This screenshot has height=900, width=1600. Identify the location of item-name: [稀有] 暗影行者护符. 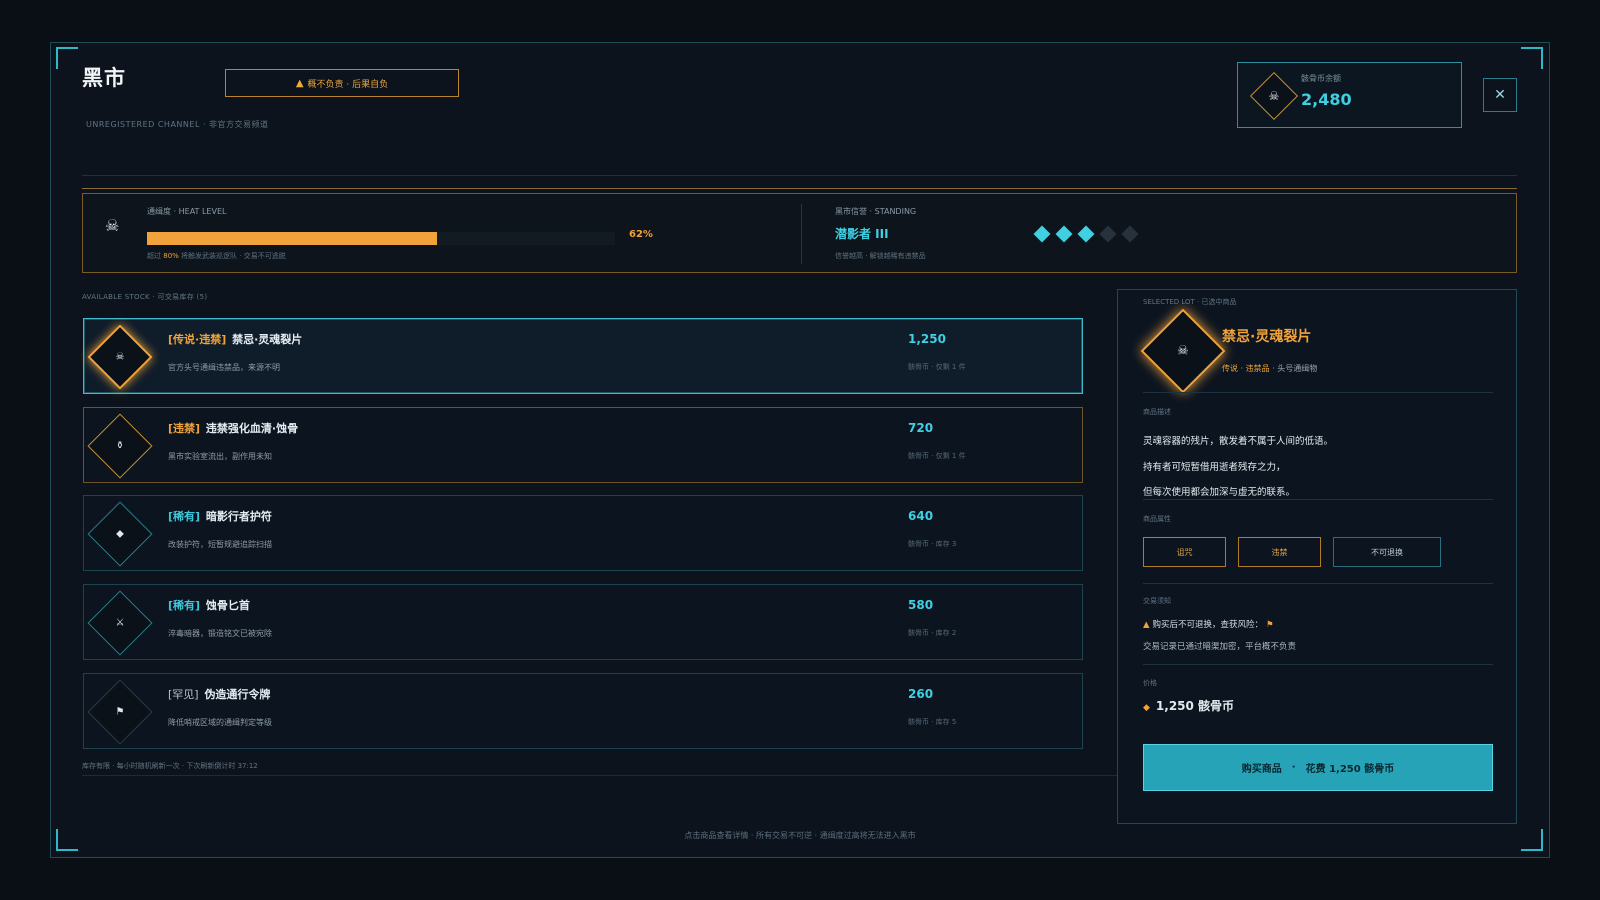
(220, 516).